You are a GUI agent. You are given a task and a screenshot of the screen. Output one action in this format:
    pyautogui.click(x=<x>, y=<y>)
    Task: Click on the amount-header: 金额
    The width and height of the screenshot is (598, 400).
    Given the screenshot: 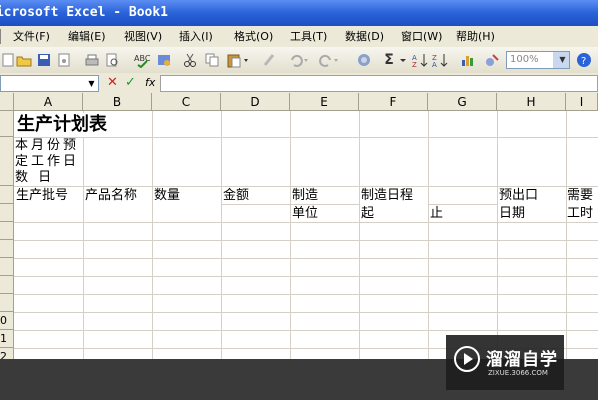 What is the action you would take?
    pyautogui.click(x=236, y=195)
    